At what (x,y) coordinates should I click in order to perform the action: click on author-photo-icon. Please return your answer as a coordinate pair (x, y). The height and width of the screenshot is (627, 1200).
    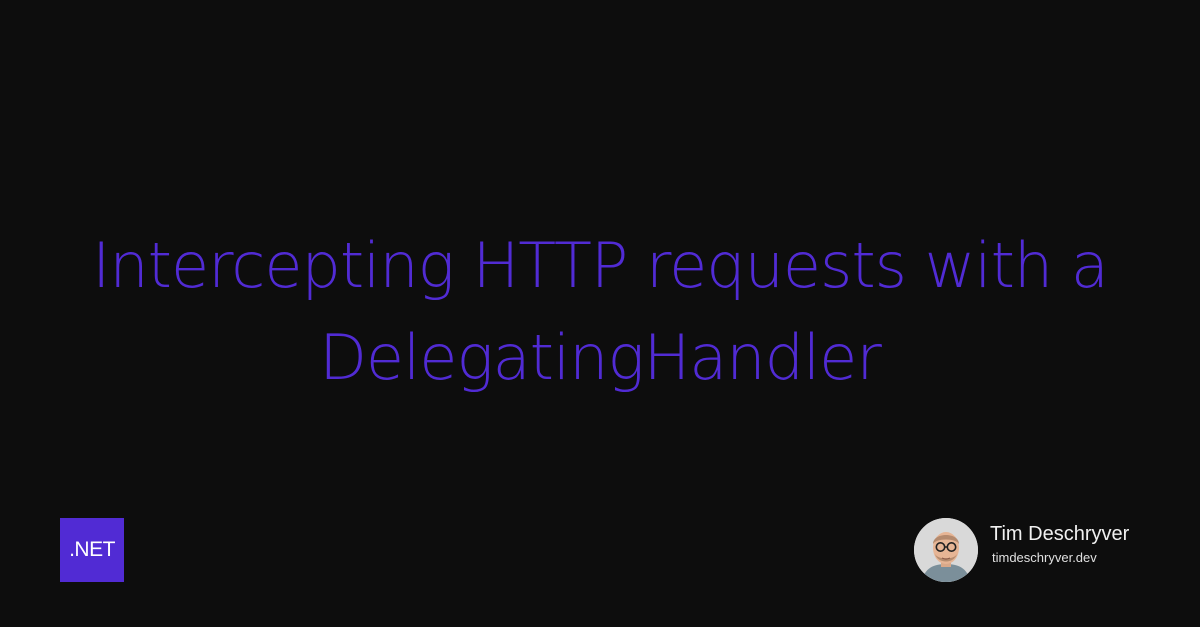
    Looking at the image, I should click on (946, 550).